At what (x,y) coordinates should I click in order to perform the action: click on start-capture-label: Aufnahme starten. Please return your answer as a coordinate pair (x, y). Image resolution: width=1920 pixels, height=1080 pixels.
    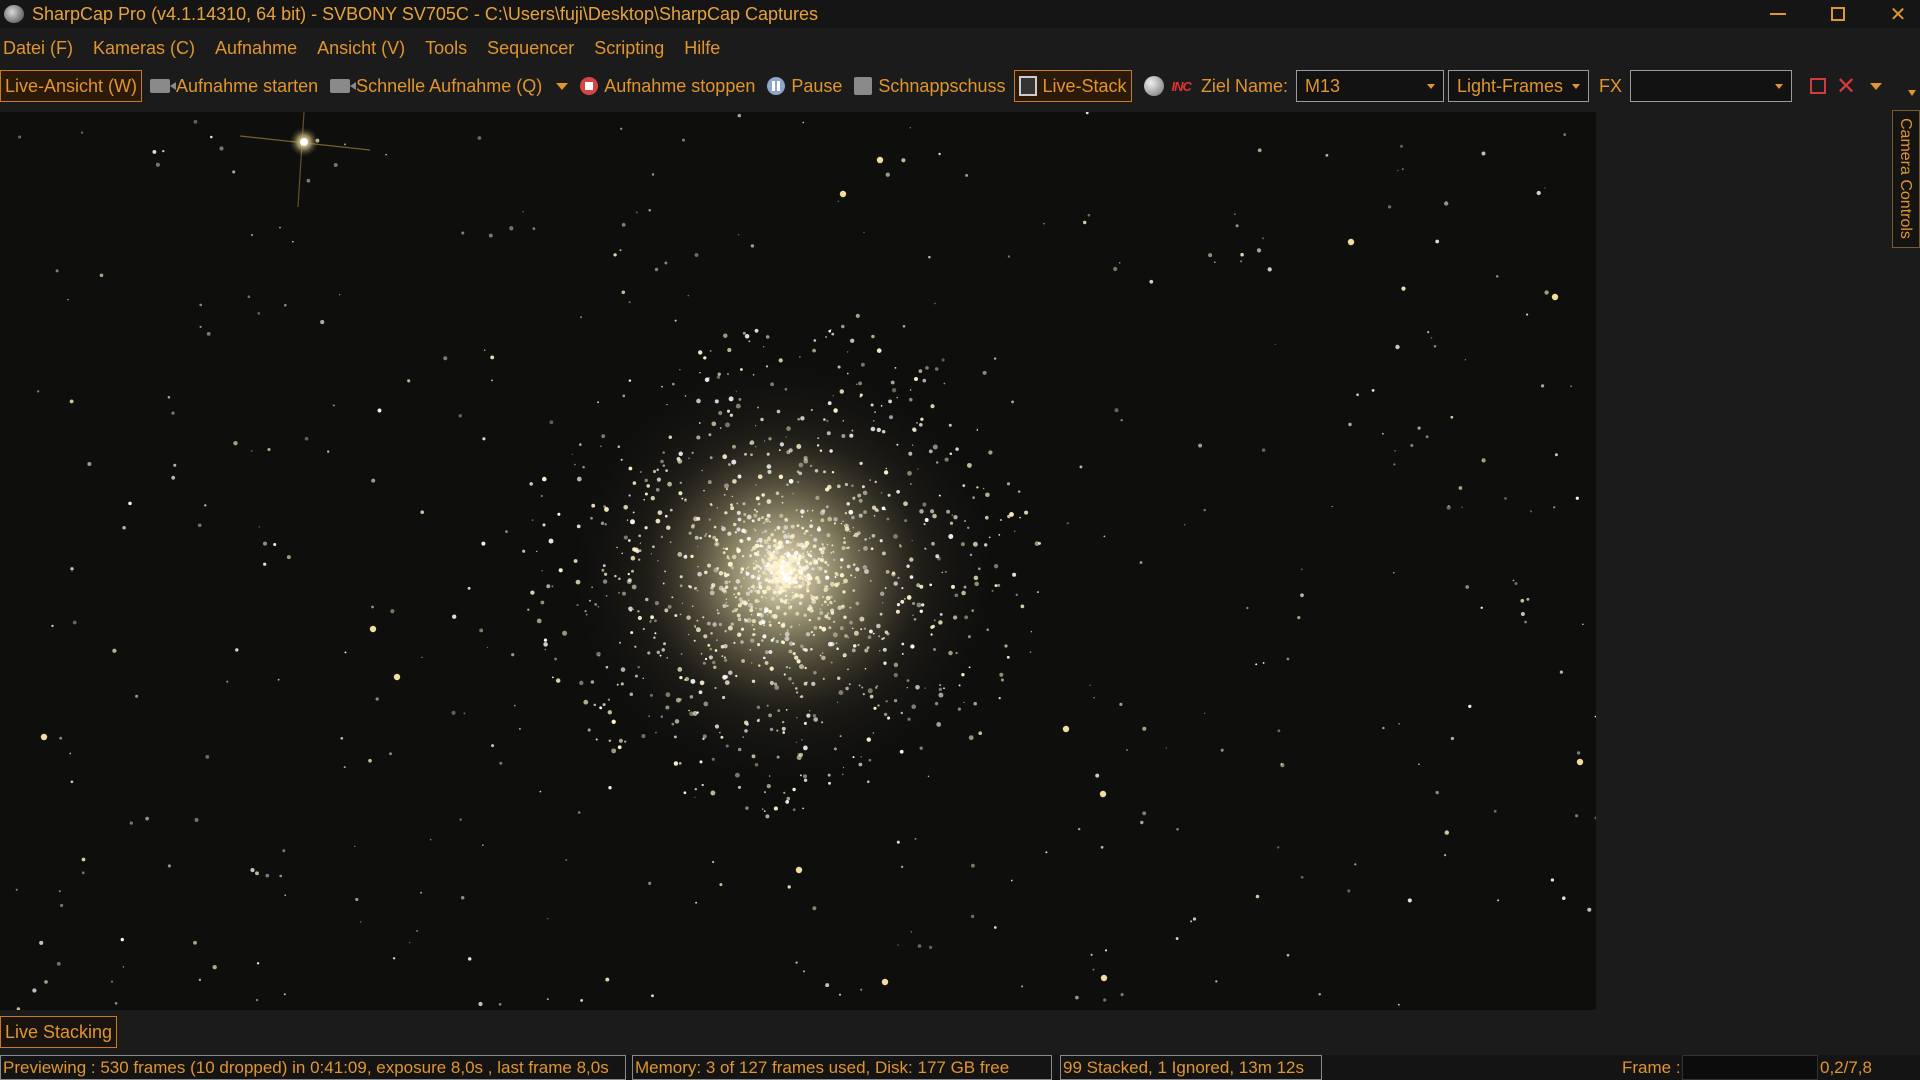
    Looking at the image, I should click on (247, 85).